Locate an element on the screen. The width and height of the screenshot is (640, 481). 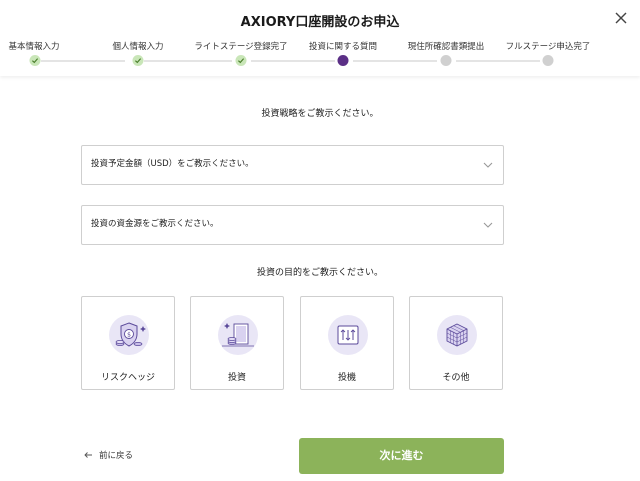
purpose-card-label: 投資 is located at coordinates (236, 378).